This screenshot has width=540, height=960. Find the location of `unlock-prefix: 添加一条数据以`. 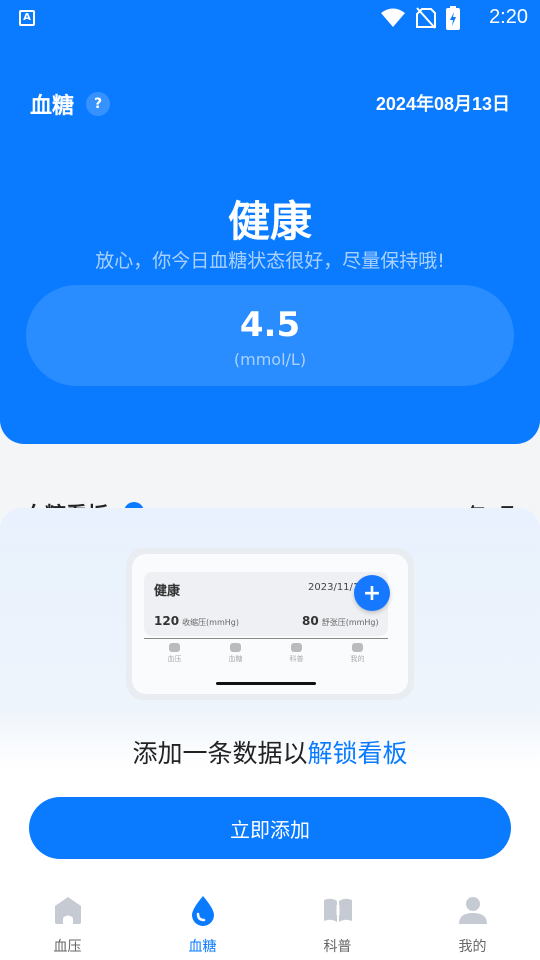

unlock-prefix: 添加一条数据以 is located at coordinates (220, 753).